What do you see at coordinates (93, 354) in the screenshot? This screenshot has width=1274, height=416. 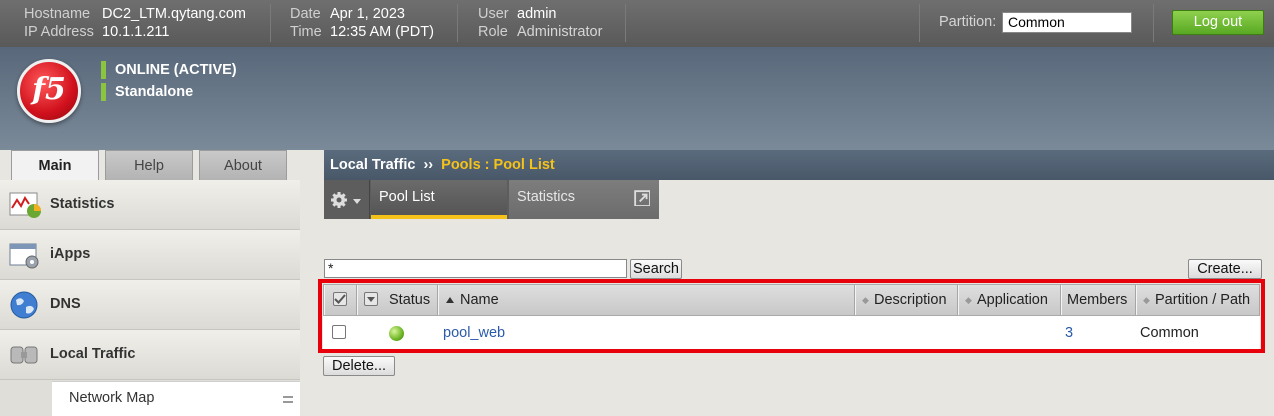 I see `sidebar-item-label: Local Traffic` at bounding box center [93, 354].